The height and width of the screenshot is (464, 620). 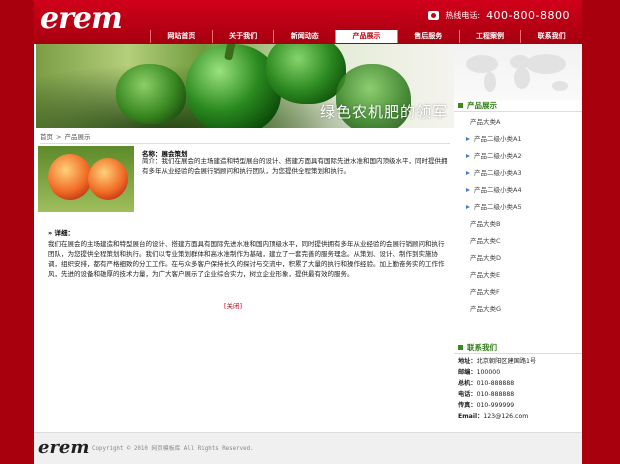 I want to click on sidebar-title: 产品展示, so click(x=482, y=105).